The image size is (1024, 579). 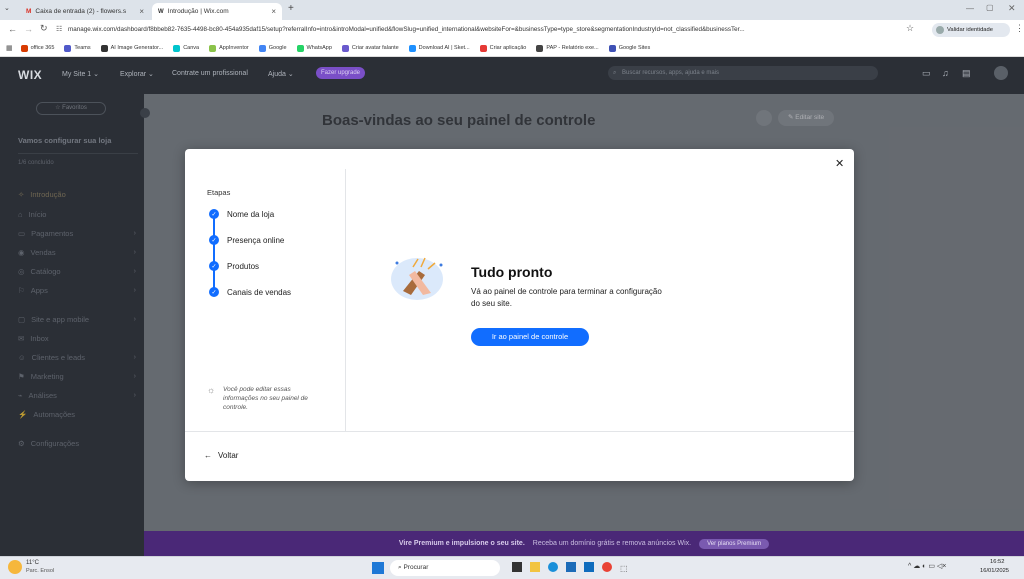 I want to click on bookmark-item: Criar avatar falante, so click(x=370, y=48).